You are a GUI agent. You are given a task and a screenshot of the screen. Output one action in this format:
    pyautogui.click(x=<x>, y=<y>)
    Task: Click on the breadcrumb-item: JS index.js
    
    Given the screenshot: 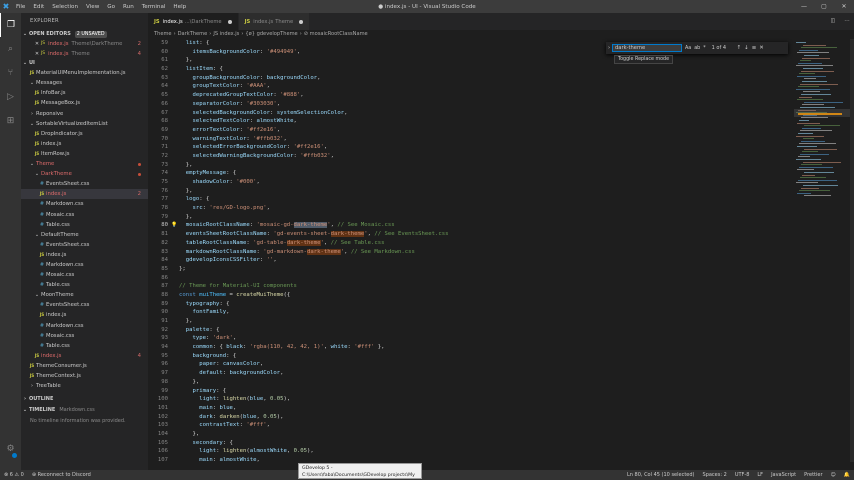 What is the action you would take?
    pyautogui.click(x=226, y=34)
    